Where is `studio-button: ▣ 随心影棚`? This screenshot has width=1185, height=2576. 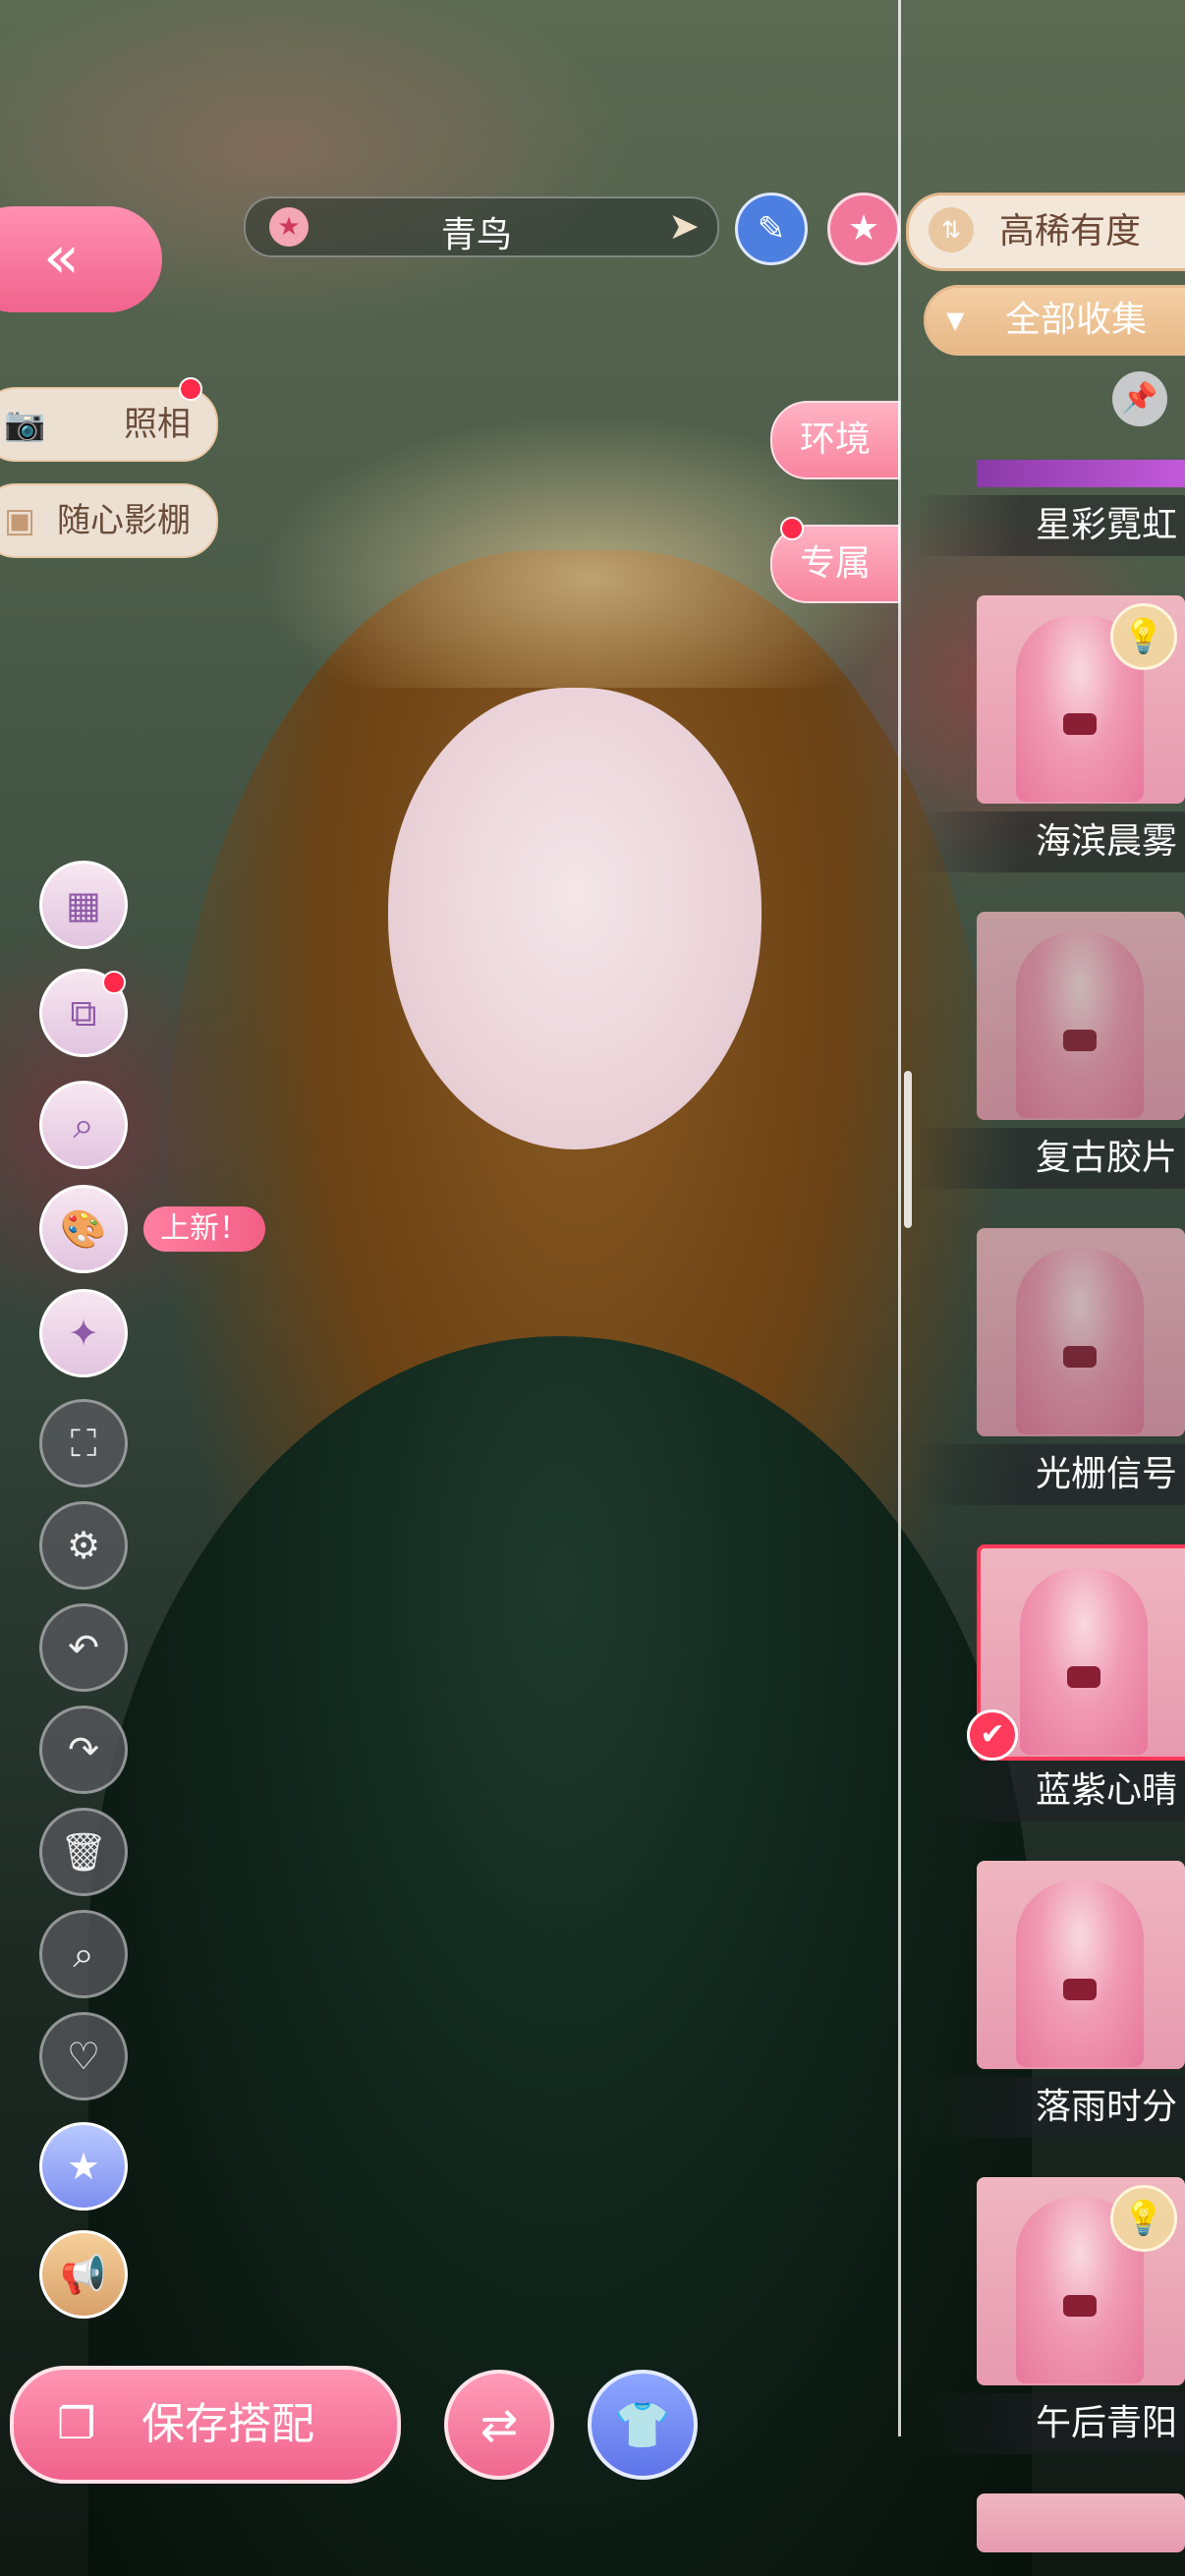 studio-button: ▣ 随心影棚 is located at coordinates (109, 520).